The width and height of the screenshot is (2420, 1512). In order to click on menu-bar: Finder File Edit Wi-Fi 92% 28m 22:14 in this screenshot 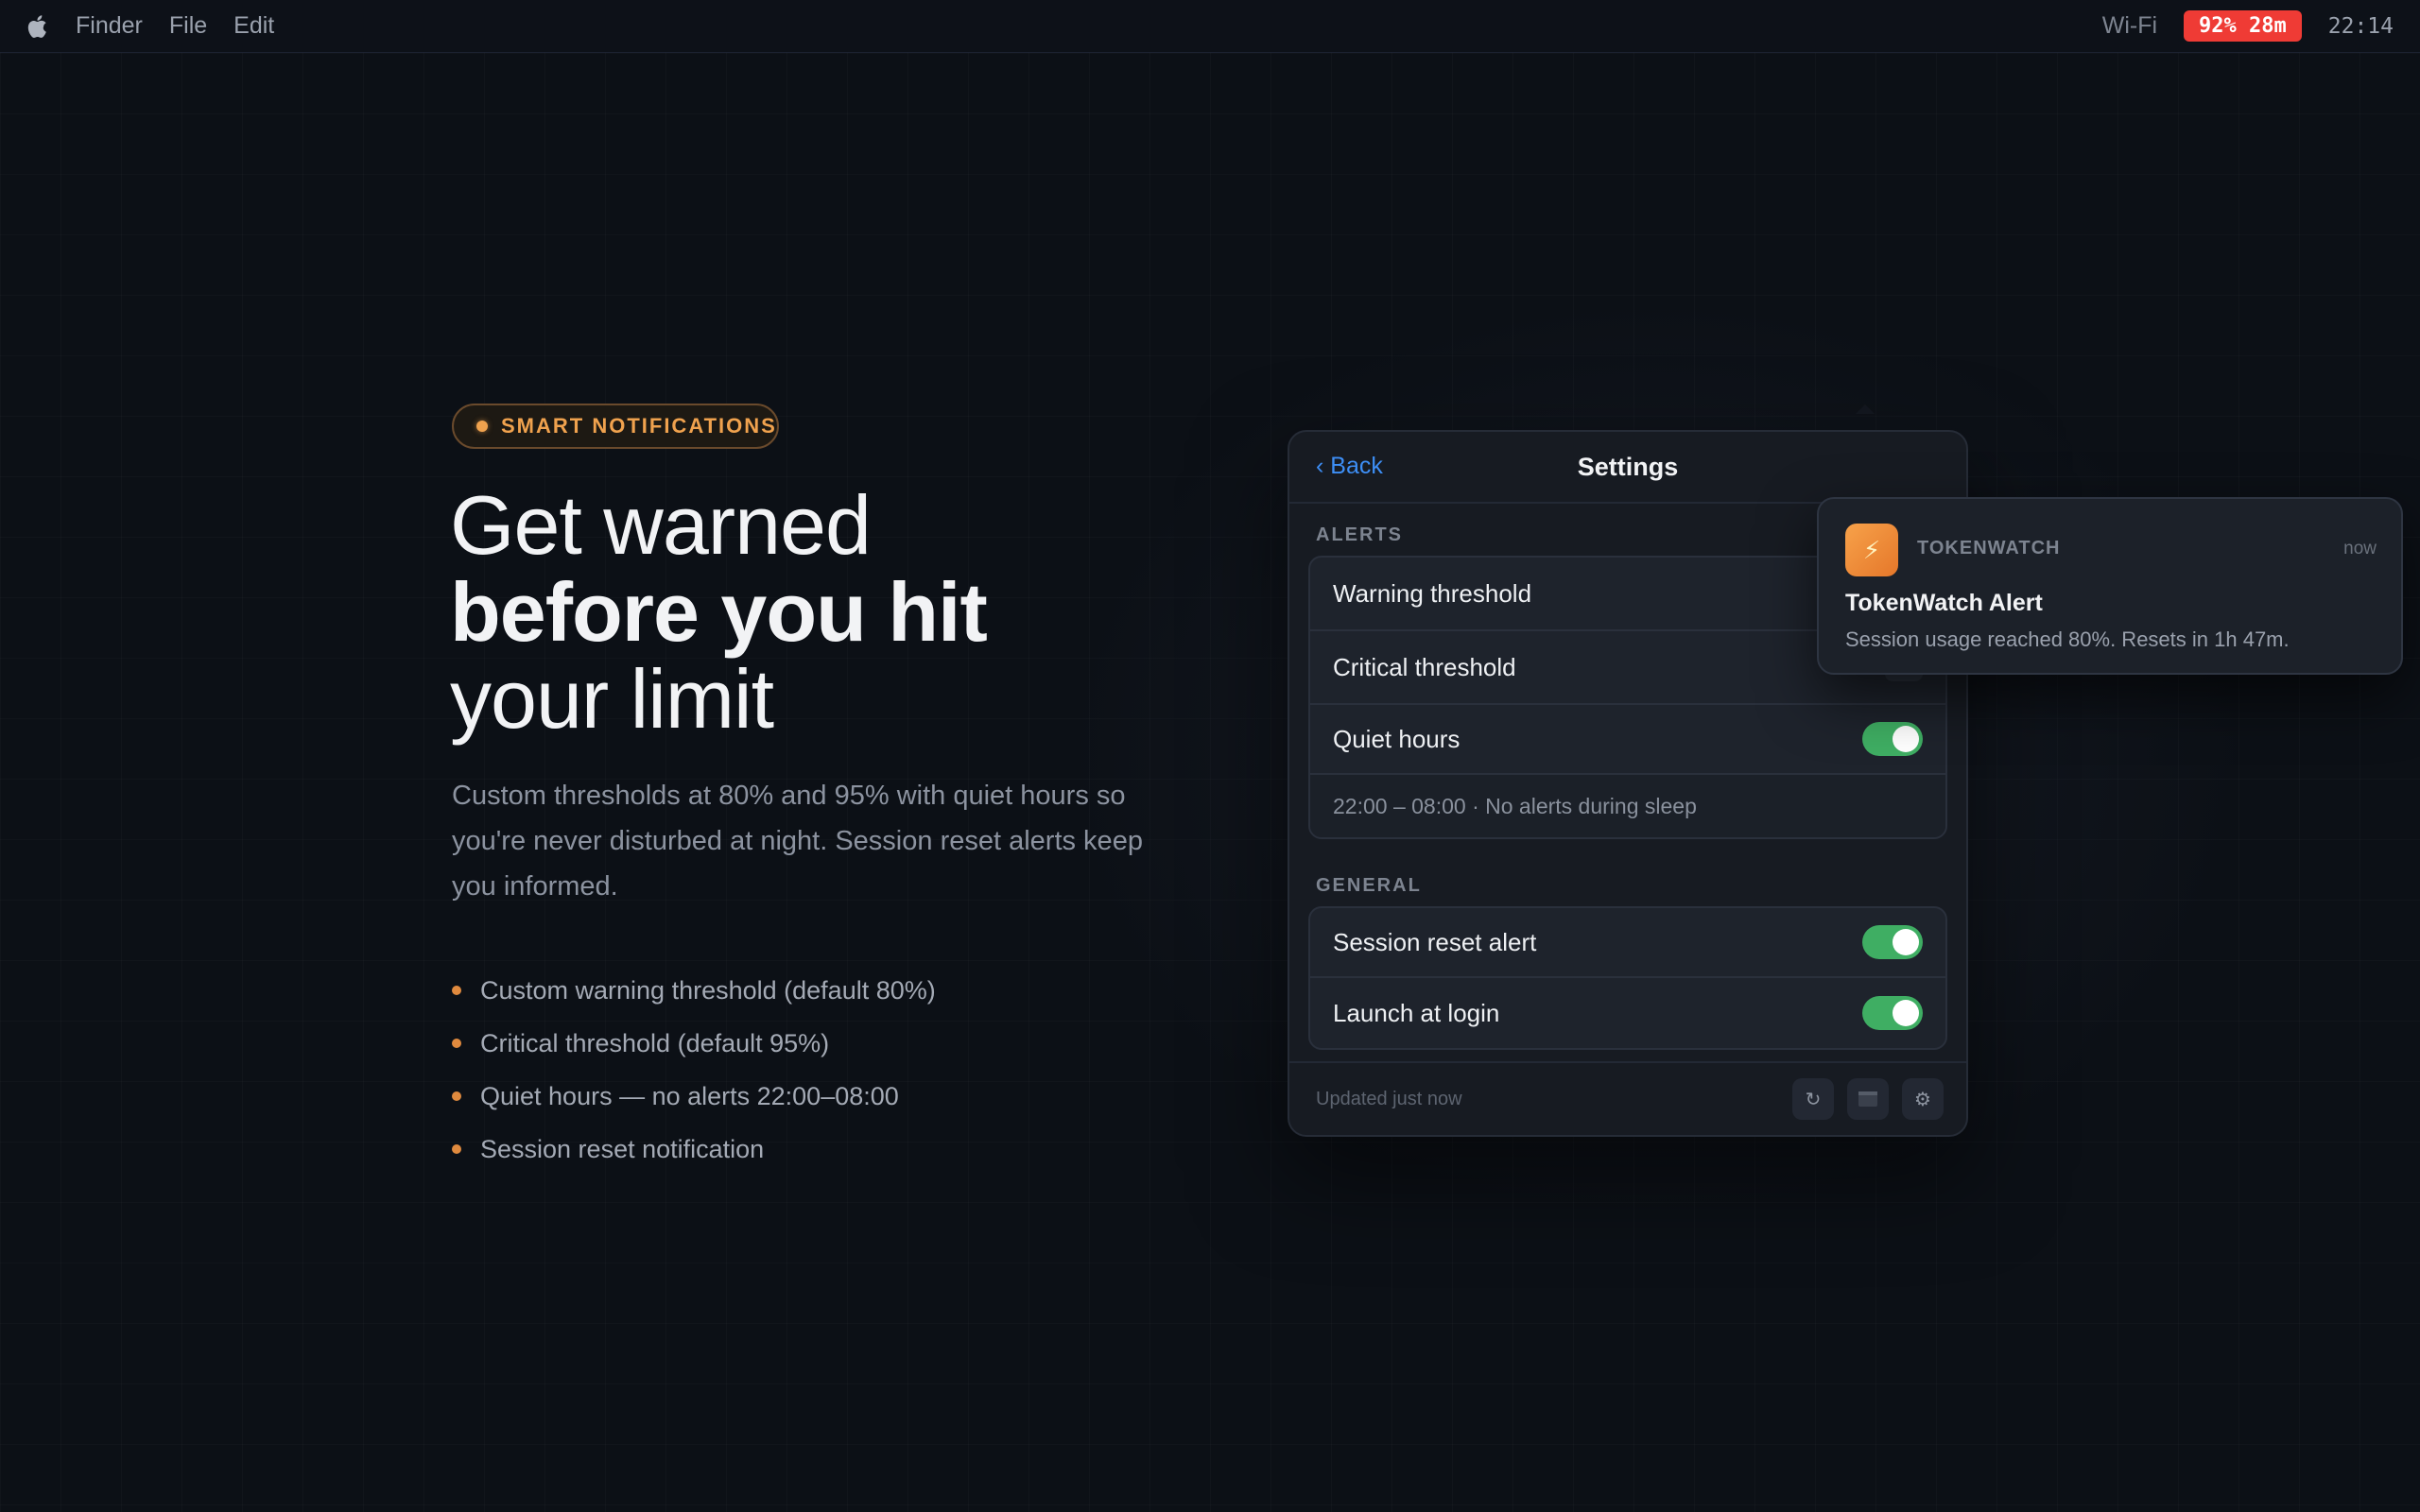, I will do `click(1210, 26)`.